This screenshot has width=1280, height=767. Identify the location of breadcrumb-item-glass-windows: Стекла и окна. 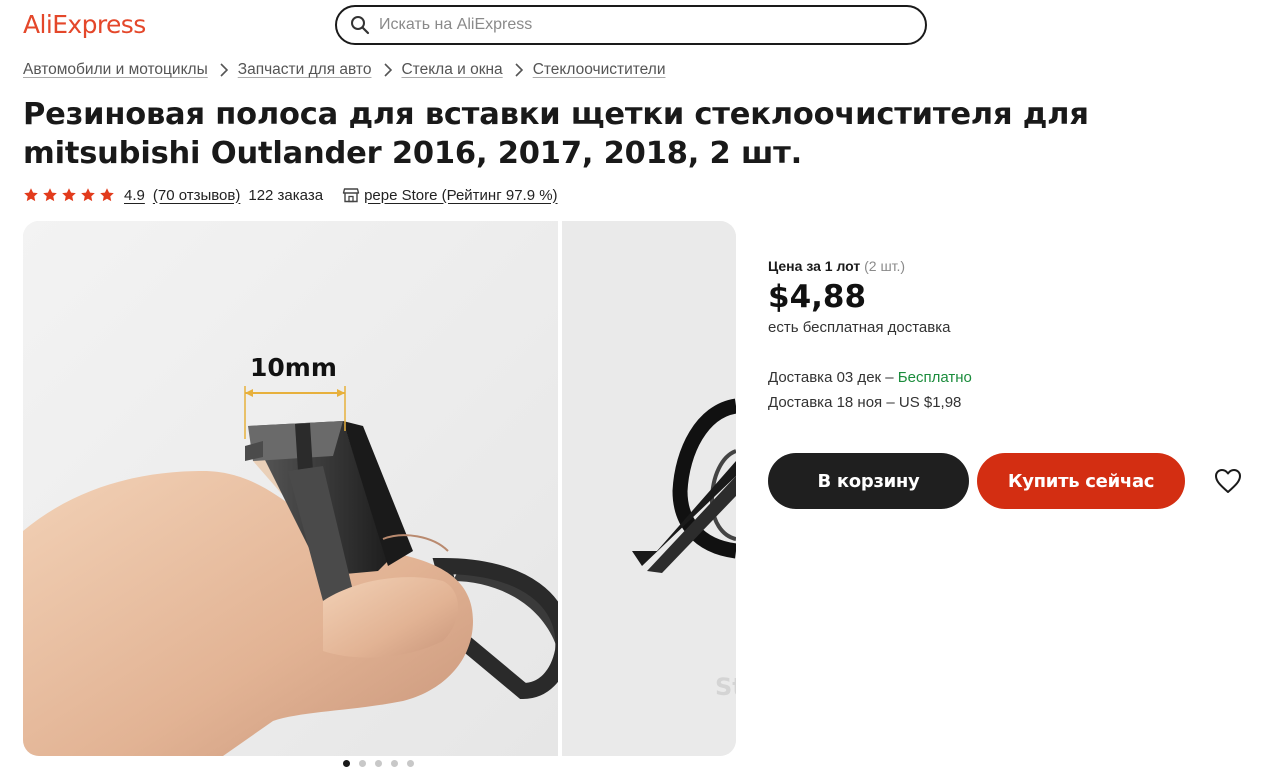
(451, 70).